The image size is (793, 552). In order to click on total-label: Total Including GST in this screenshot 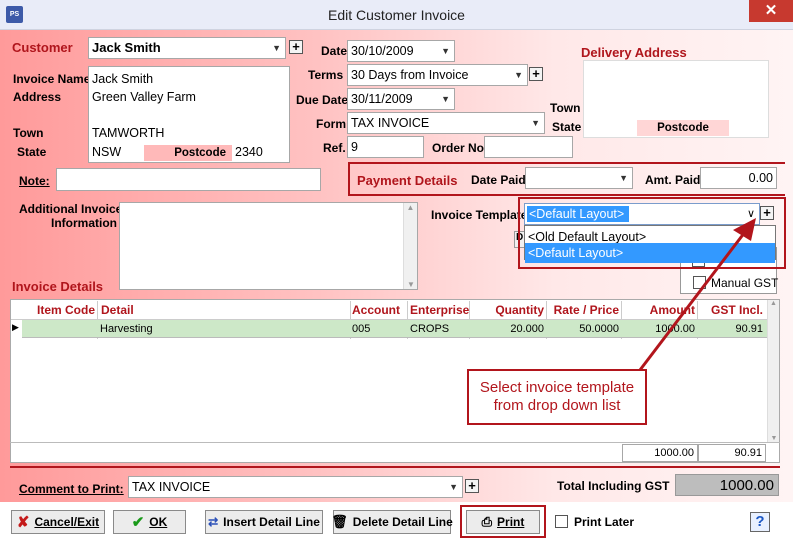, I will do `click(613, 486)`.